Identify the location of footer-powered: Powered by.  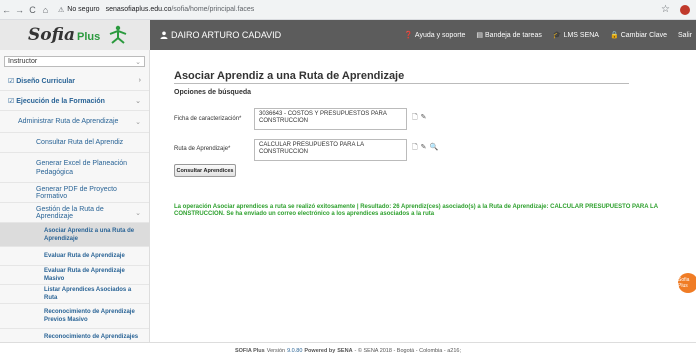
(320, 350).